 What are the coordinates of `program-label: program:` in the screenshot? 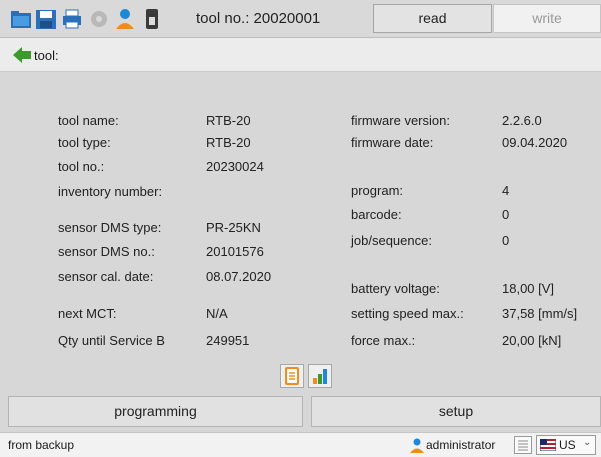 It's located at (377, 190).